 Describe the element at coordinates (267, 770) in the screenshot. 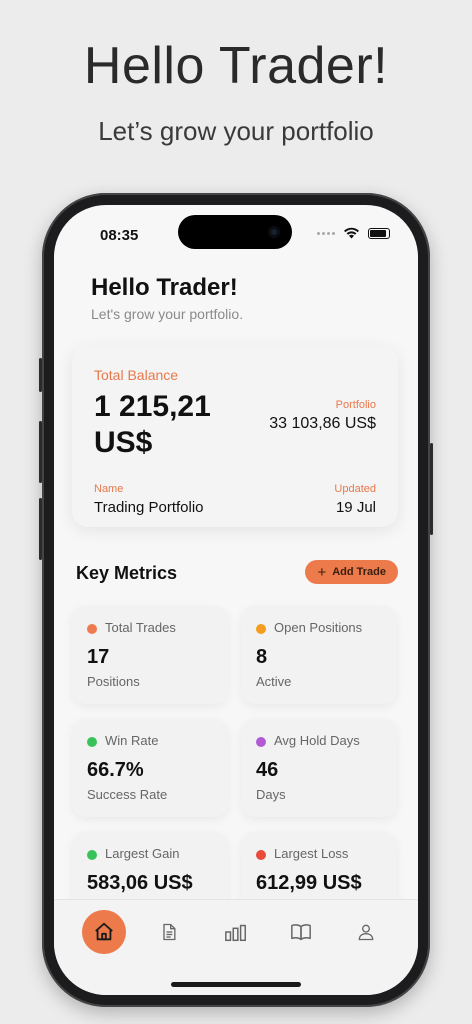

I see `metric-value: 46` at that location.